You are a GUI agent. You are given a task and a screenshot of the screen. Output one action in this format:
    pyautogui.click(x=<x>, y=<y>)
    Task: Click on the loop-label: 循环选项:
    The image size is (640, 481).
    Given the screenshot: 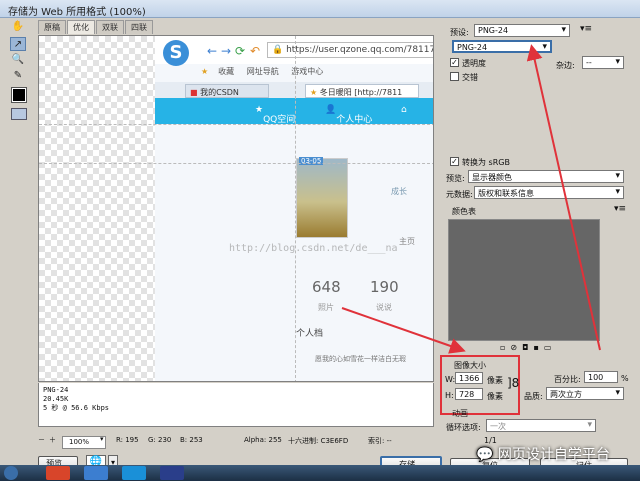 What is the action you would take?
    pyautogui.click(x=463, y=427)
    